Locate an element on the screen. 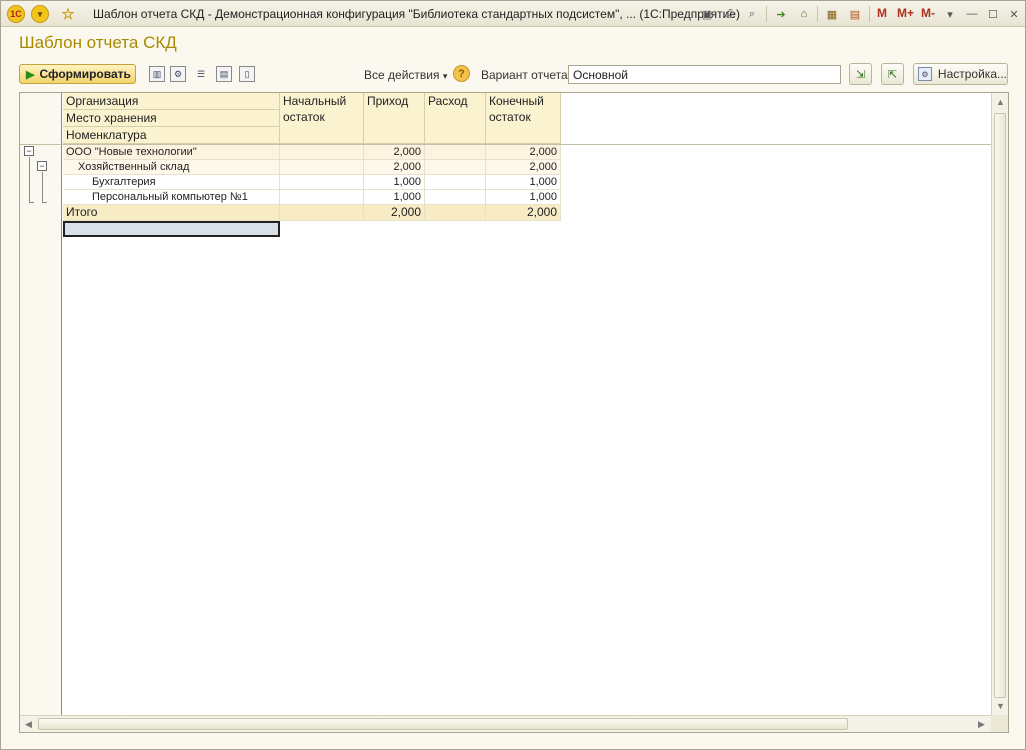 The width and height of the screenshot is (1026, 750). header-opening-balance: Начальный остаток is located at coordinates (322, 118).